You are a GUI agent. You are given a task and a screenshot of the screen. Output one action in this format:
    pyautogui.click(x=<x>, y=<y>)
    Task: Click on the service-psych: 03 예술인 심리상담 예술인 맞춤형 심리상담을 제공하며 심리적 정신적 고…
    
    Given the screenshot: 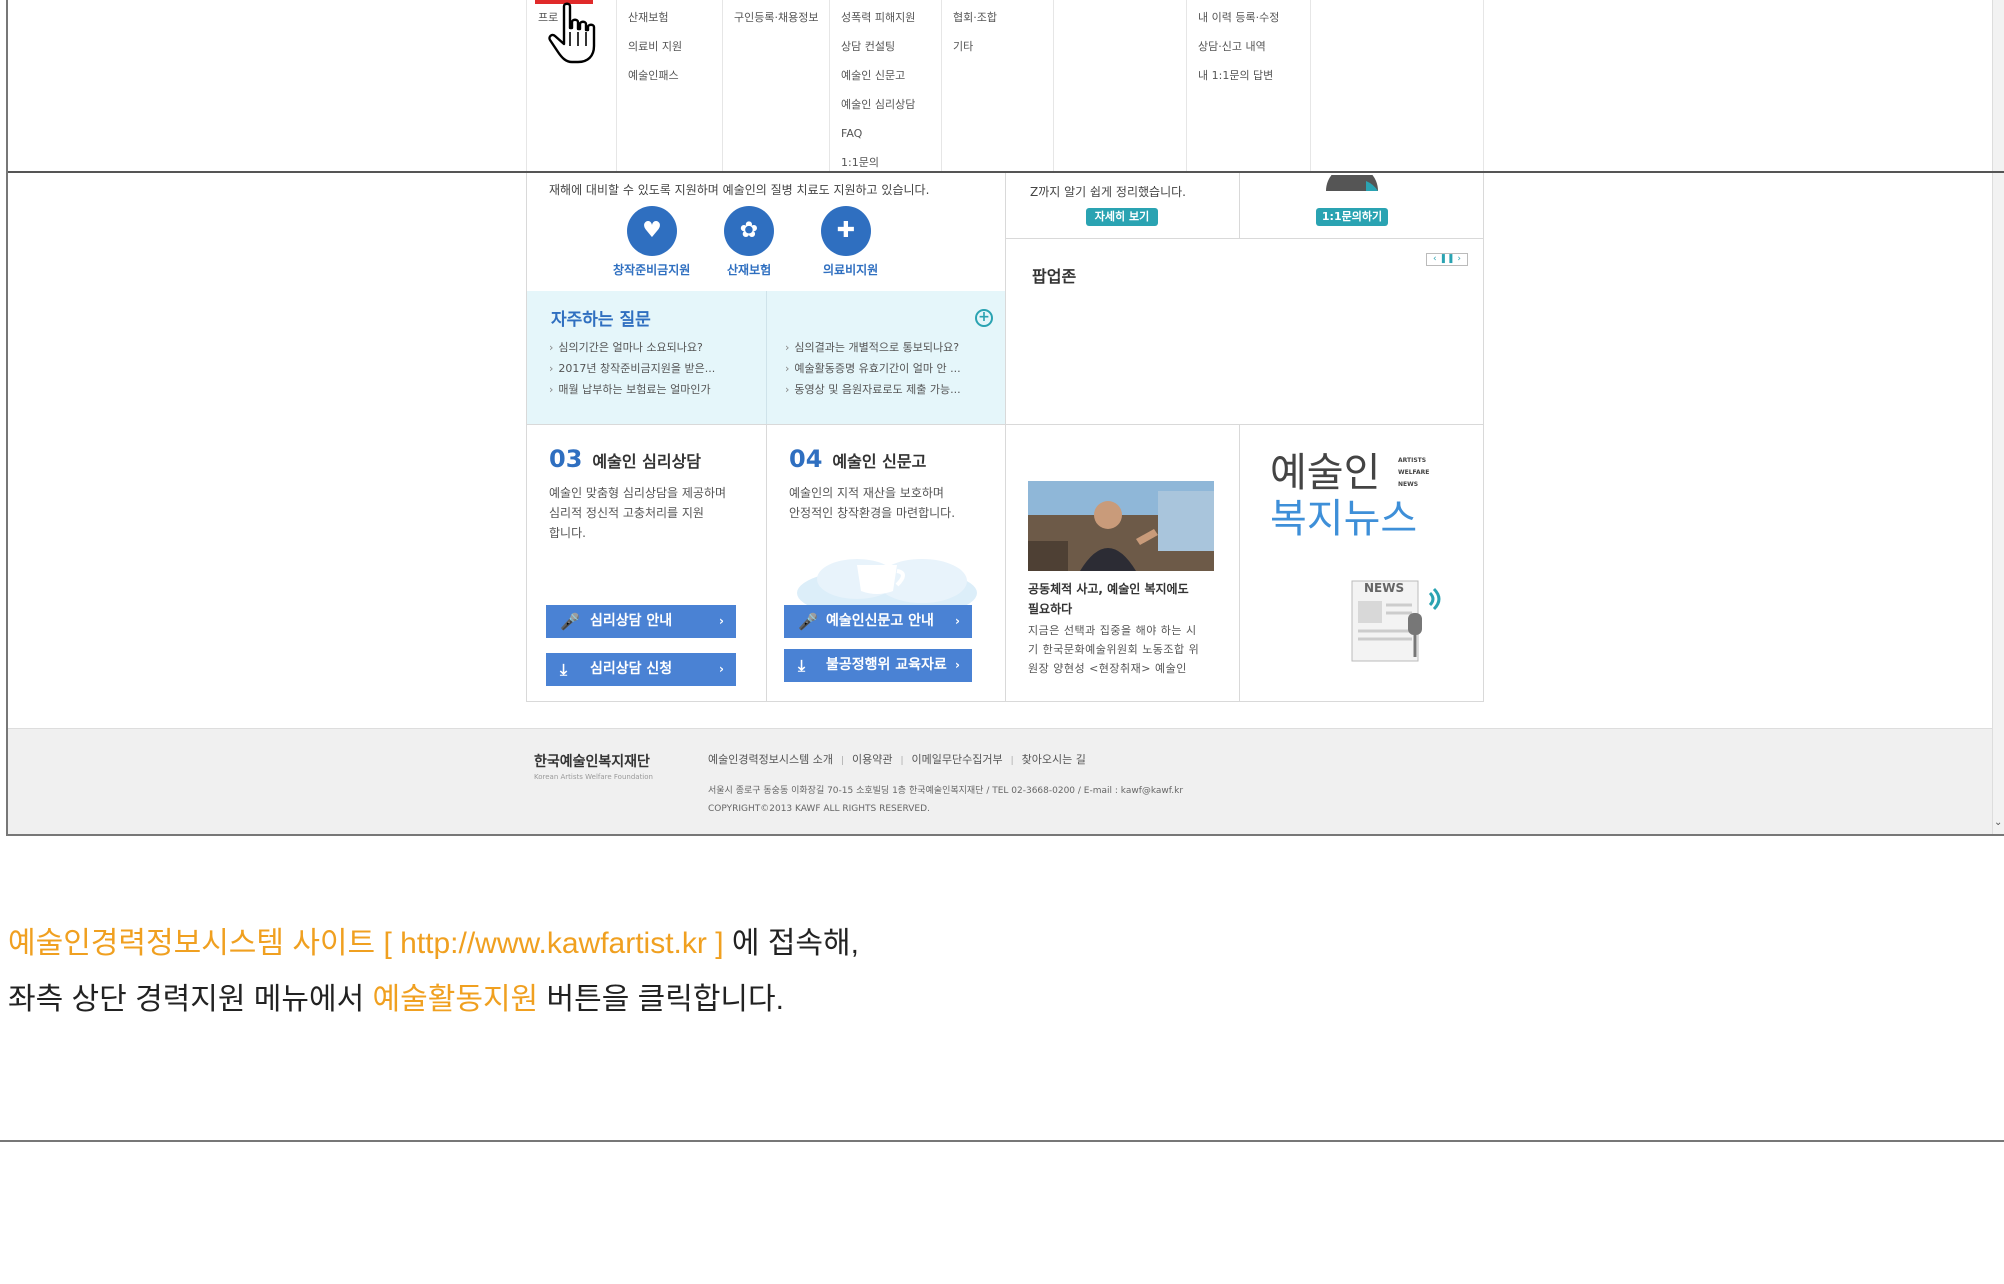 What is the action you would take?
    pyautogui.click(x=646, y=563)
    